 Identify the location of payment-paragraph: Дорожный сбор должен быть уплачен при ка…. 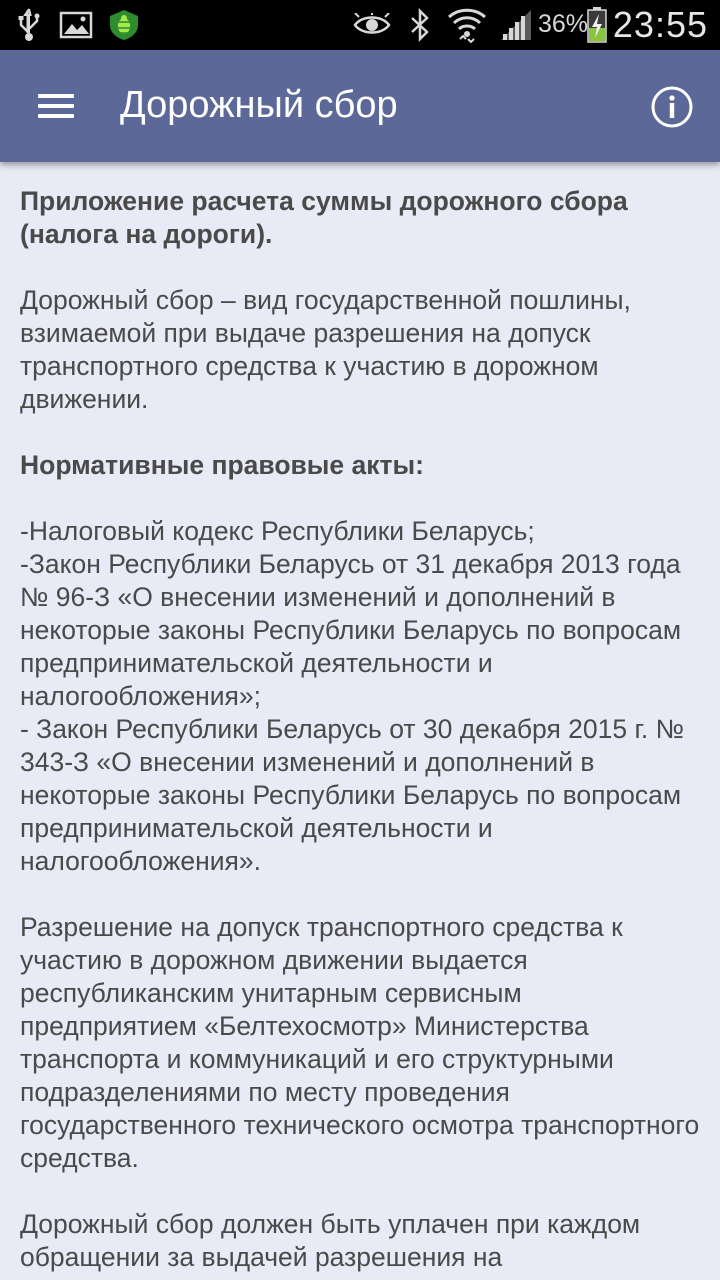
(330, 1240).